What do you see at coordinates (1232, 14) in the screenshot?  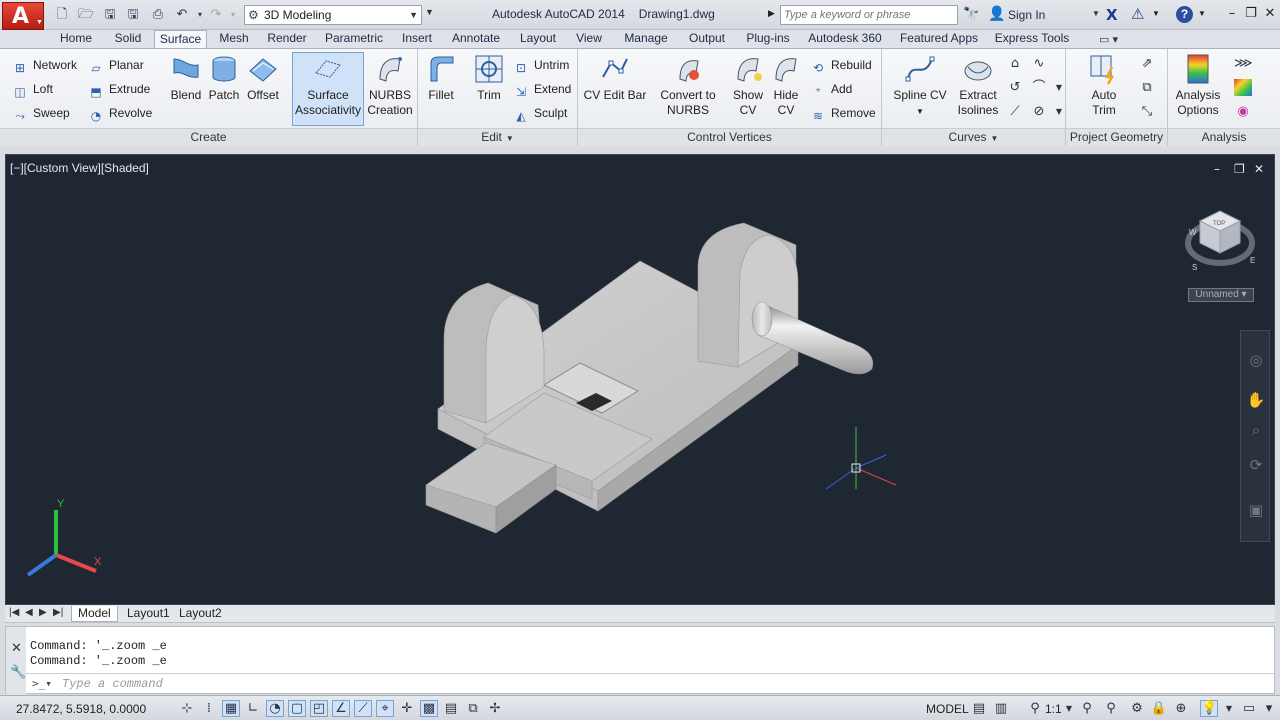 I see `minimize-icon: –` at bounding box center [1232, 14].